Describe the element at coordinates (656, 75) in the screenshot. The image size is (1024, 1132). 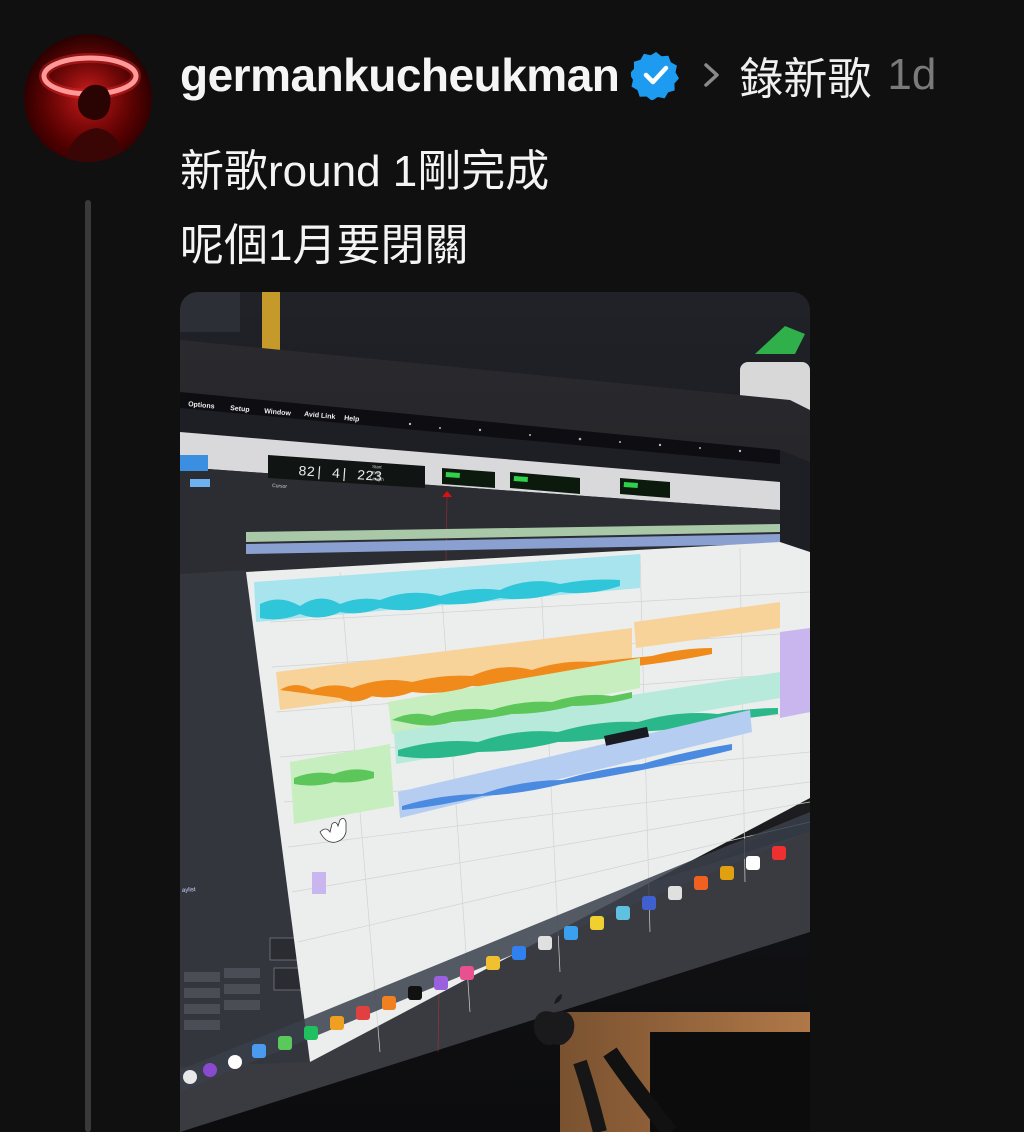
I see `verified-badge-icon` at that location.